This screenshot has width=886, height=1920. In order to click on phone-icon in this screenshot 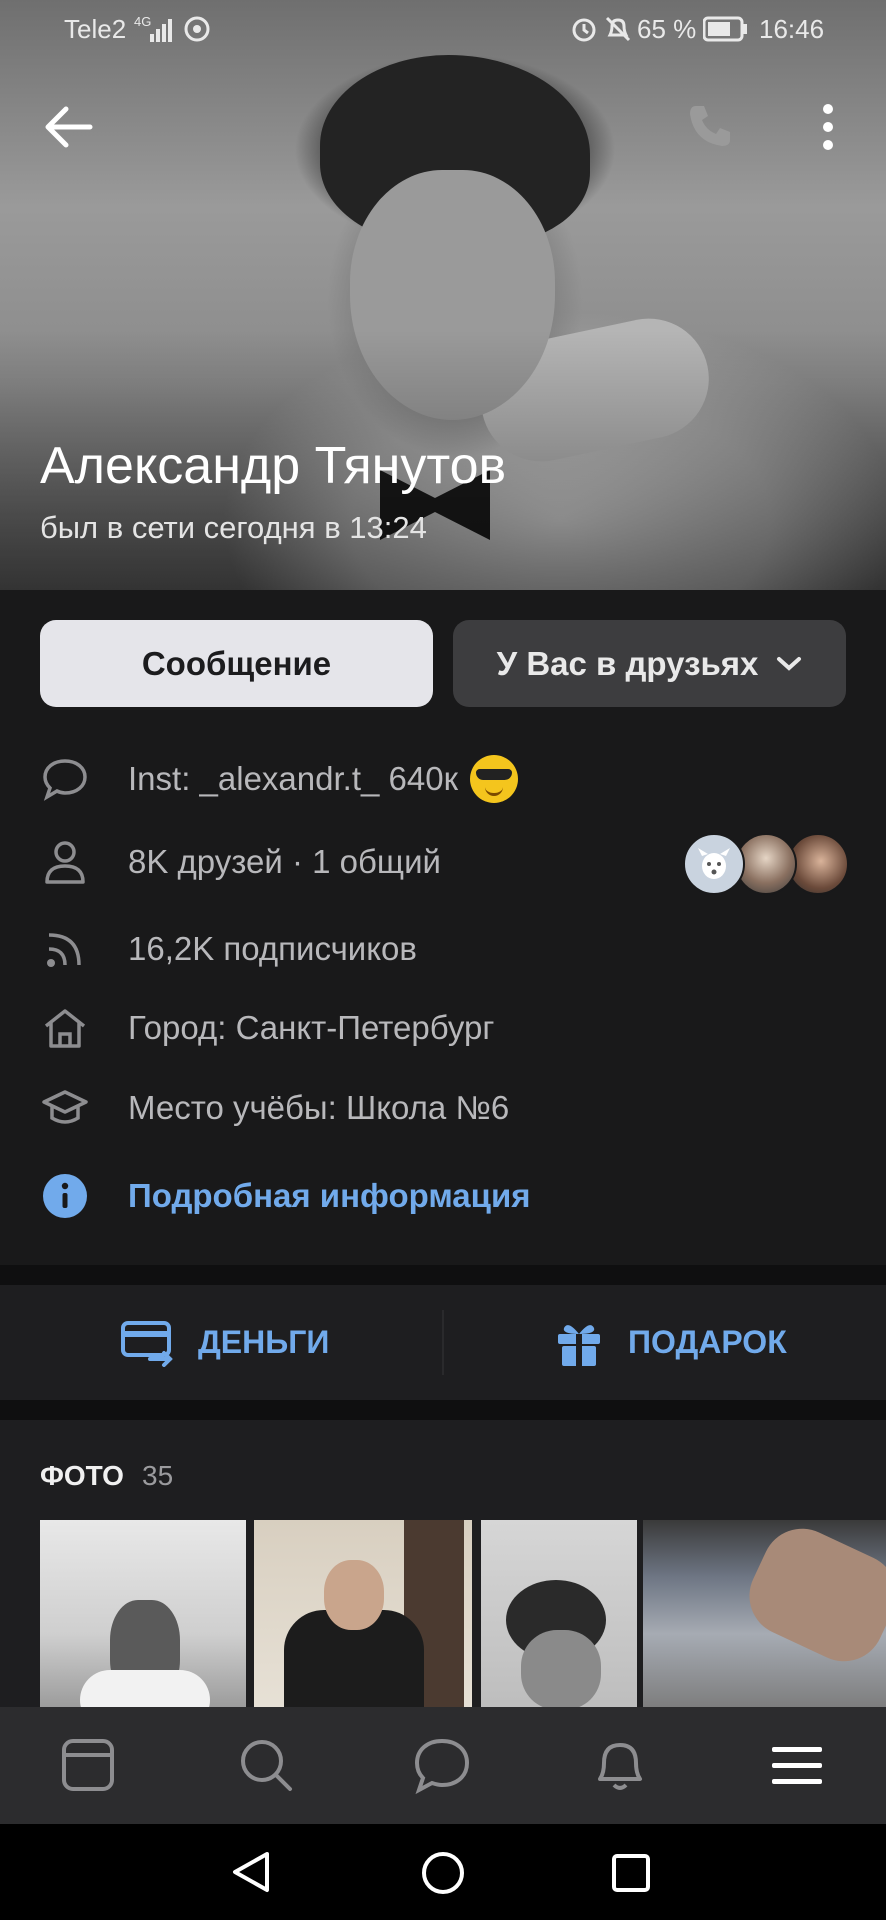, I will do `click(710, 126)`.